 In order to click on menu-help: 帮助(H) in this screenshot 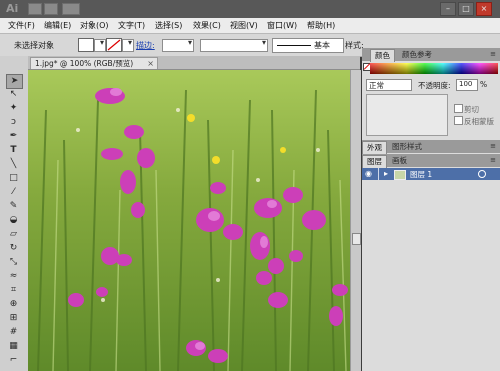, I will do `click(321, 25)`.